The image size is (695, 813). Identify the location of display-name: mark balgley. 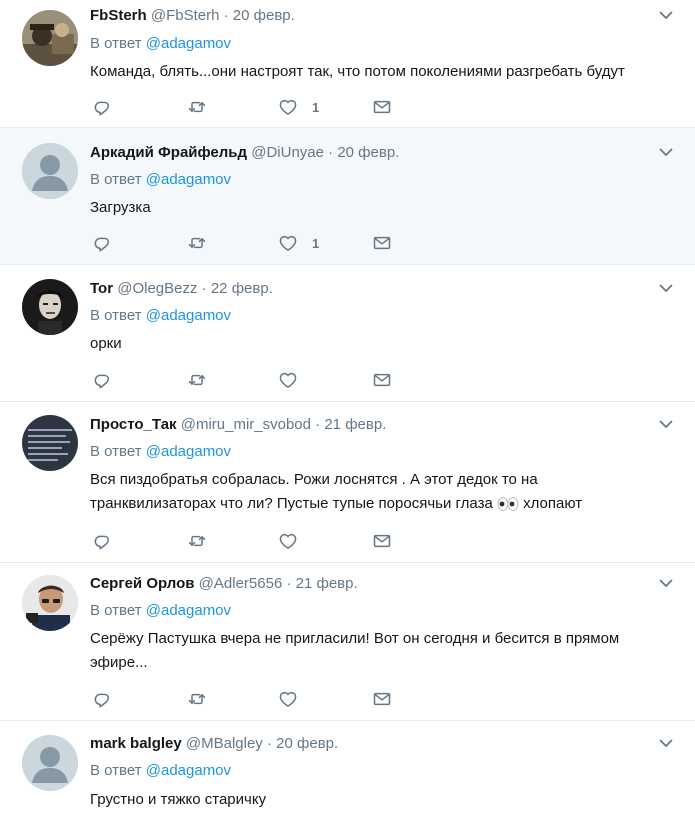
(136, 743).